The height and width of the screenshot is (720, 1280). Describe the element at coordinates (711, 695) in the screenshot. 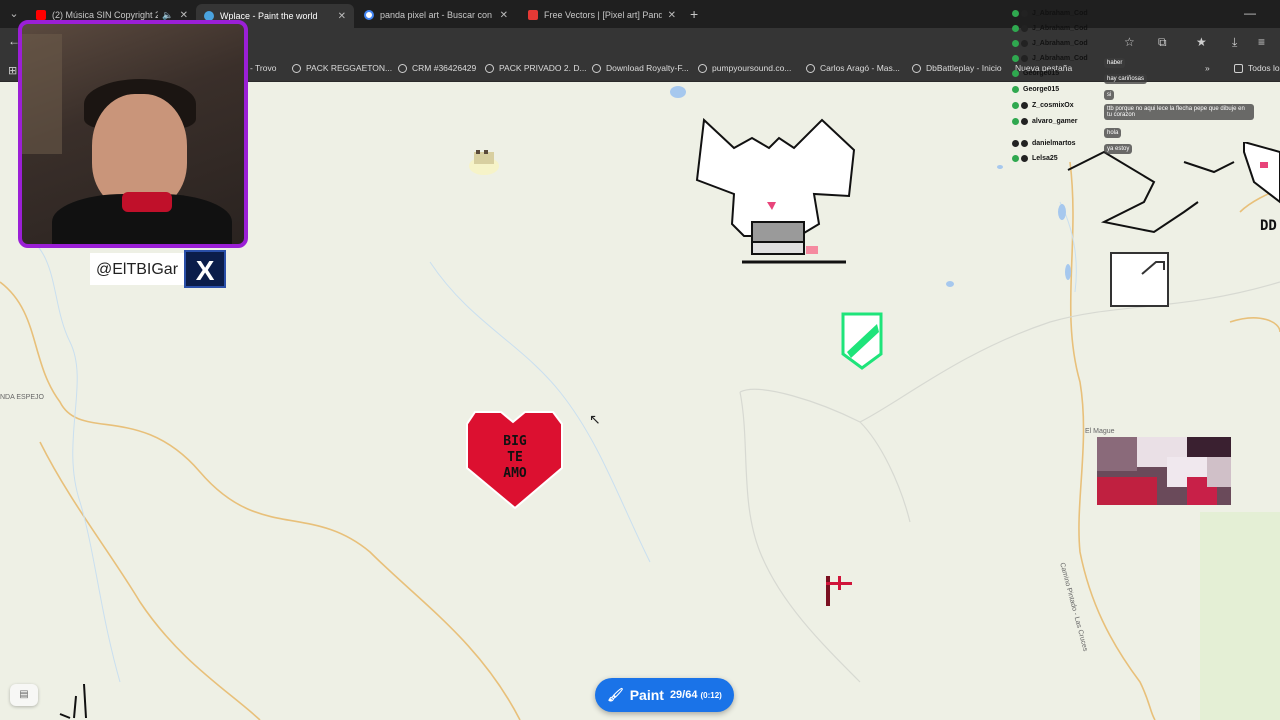

I see `paint-timer: (0:12)` at that location.